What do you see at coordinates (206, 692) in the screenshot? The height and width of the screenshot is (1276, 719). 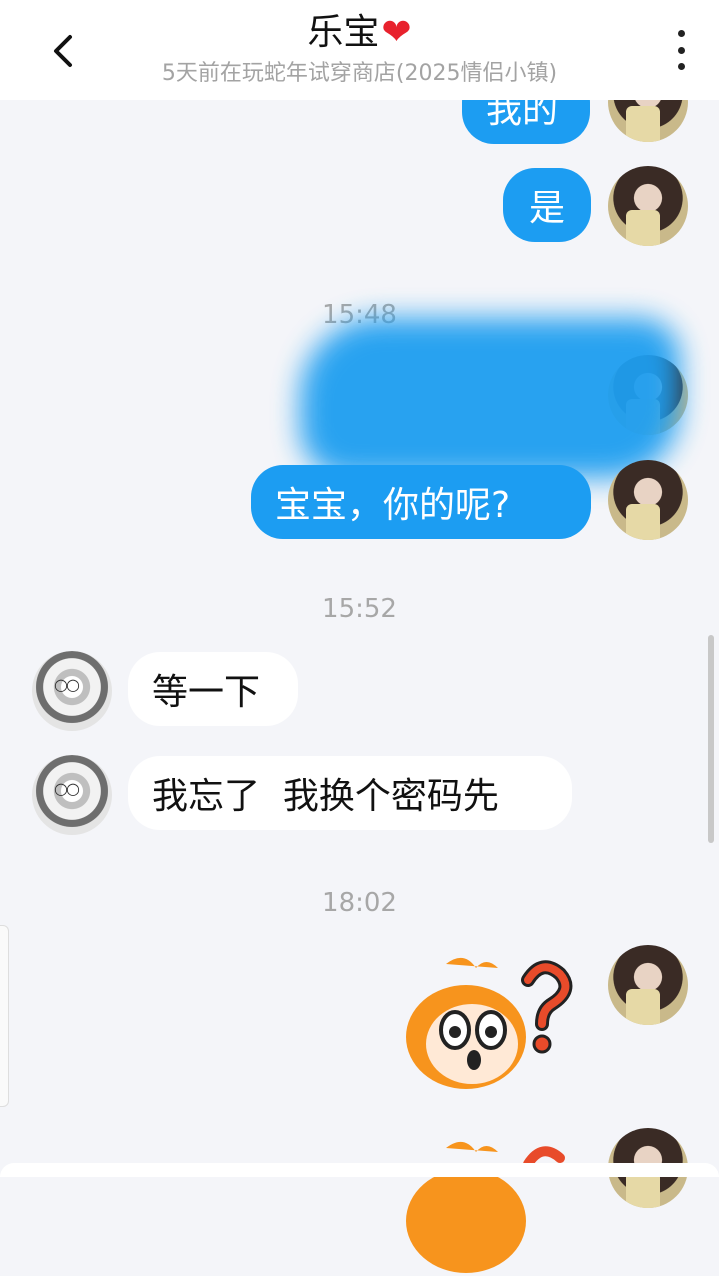 I see `message-text: 等一下` at bounding box center [206, 692].